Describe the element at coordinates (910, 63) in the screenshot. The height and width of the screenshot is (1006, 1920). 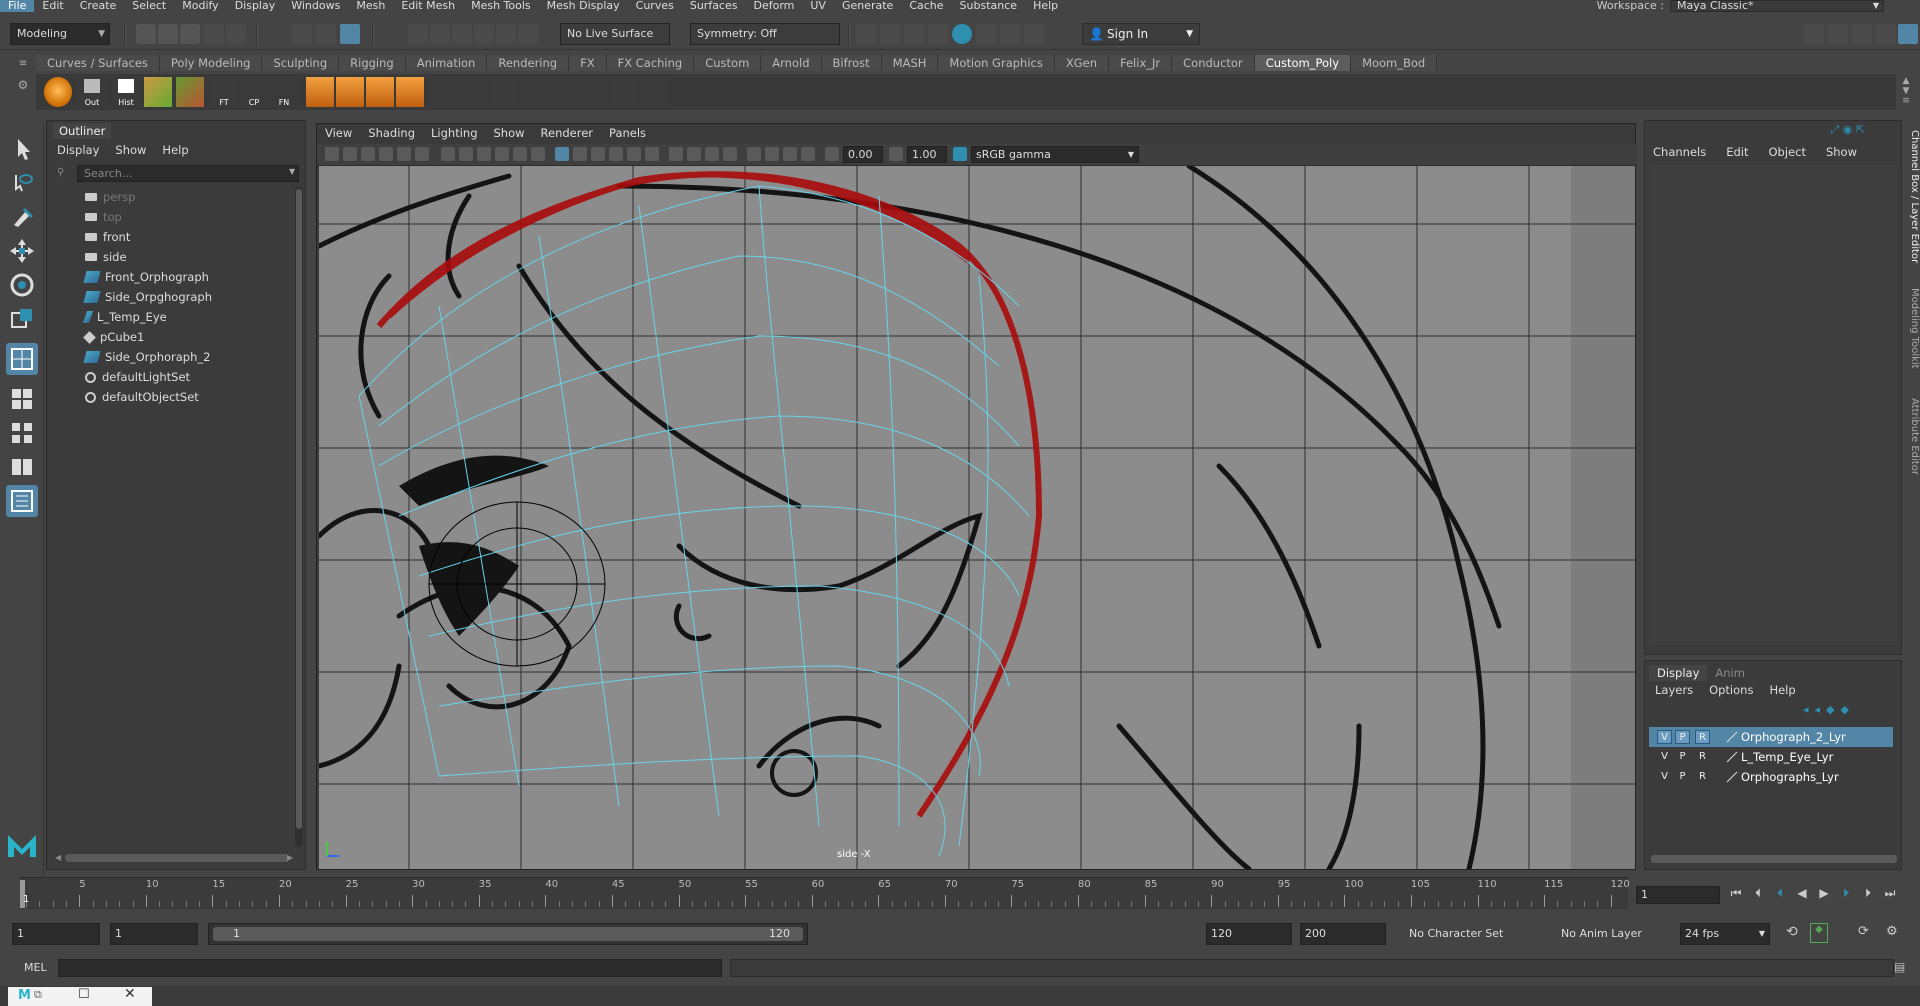
I see `shelf-tab-mash: MASH` at that location.